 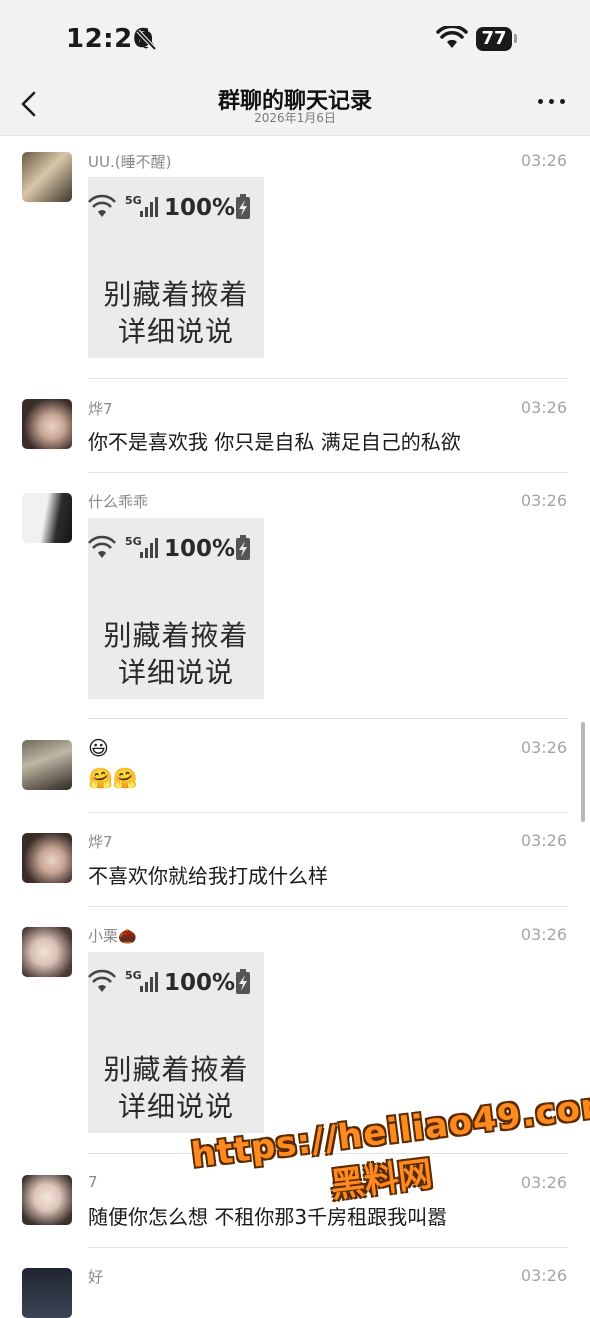 What do you see at coordinates (146, 40) in the screenshot?
I see `bell-muted-icon` at bounding box center [146, 40].